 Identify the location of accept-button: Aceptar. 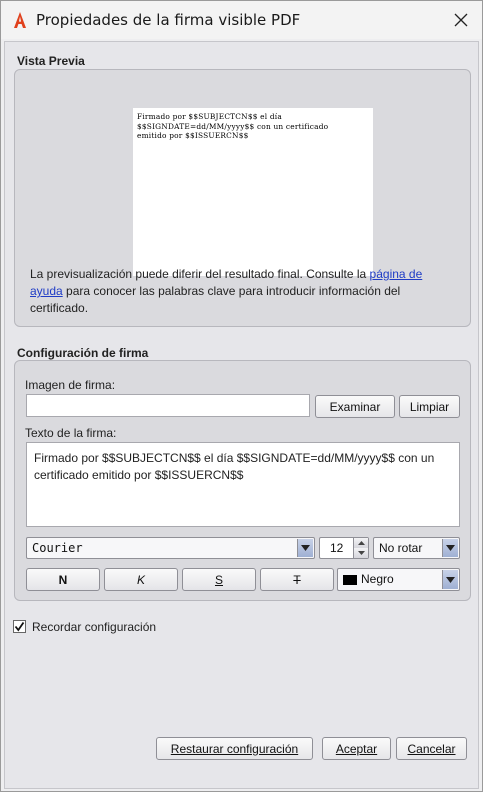
(356, 748).